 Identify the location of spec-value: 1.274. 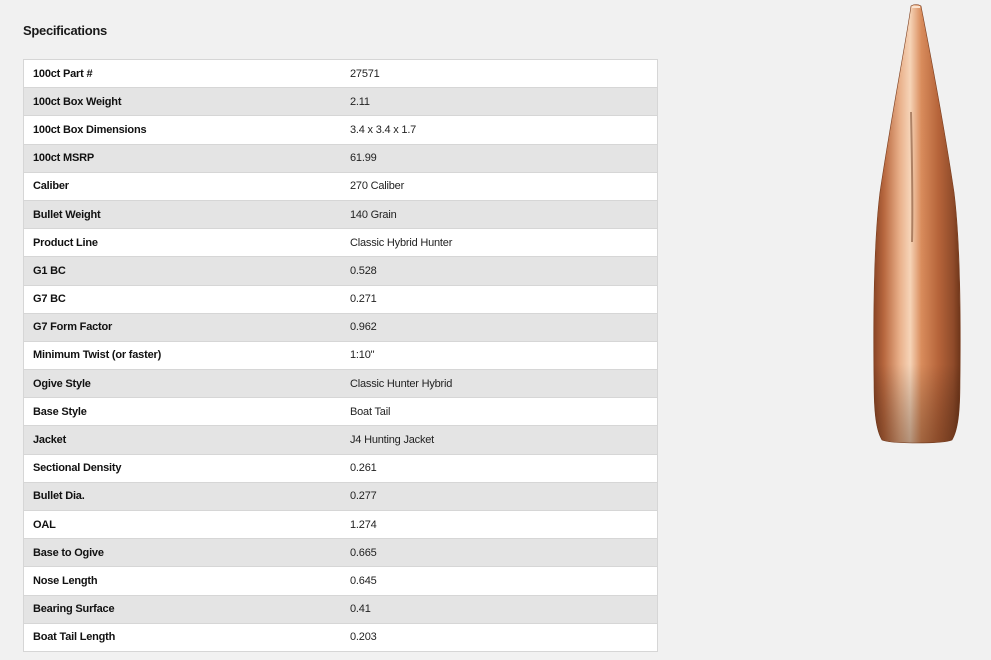
(499, 524).